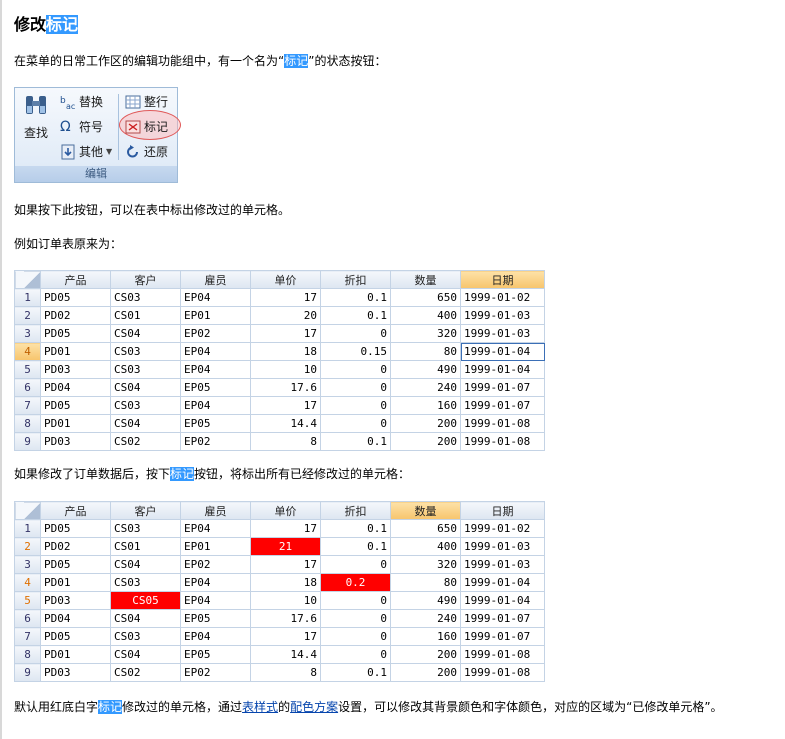 The width and height of the screenshot is (785, 739). Describe the element at coordinates (425, 387) in the screenshot. I see `cell-quantity: 240` at that location.